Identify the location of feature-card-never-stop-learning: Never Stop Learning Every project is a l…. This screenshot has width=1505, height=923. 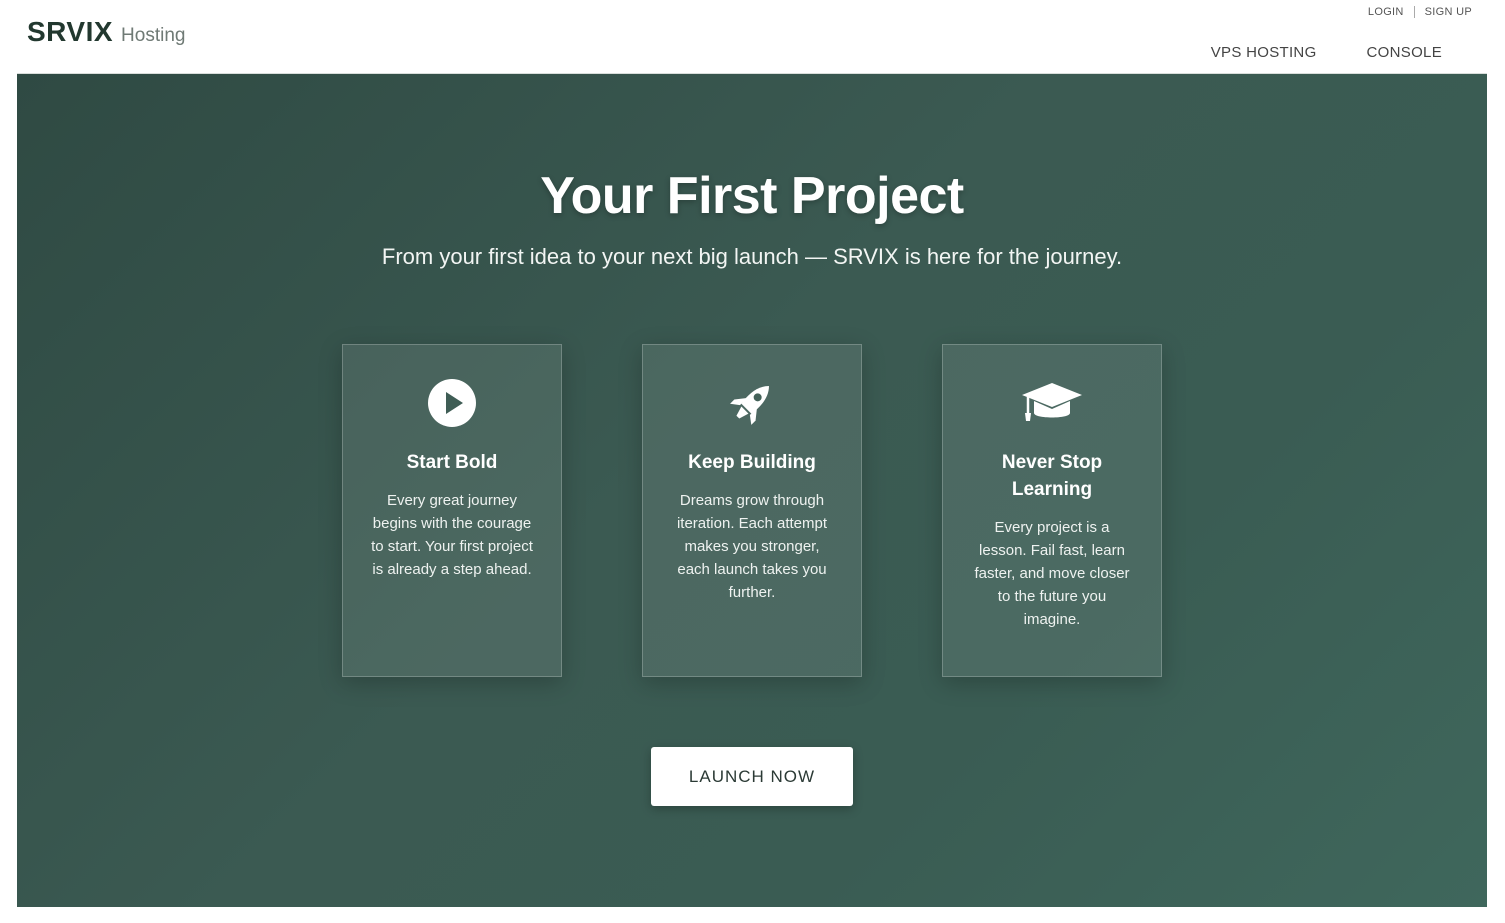
(1052, 510).